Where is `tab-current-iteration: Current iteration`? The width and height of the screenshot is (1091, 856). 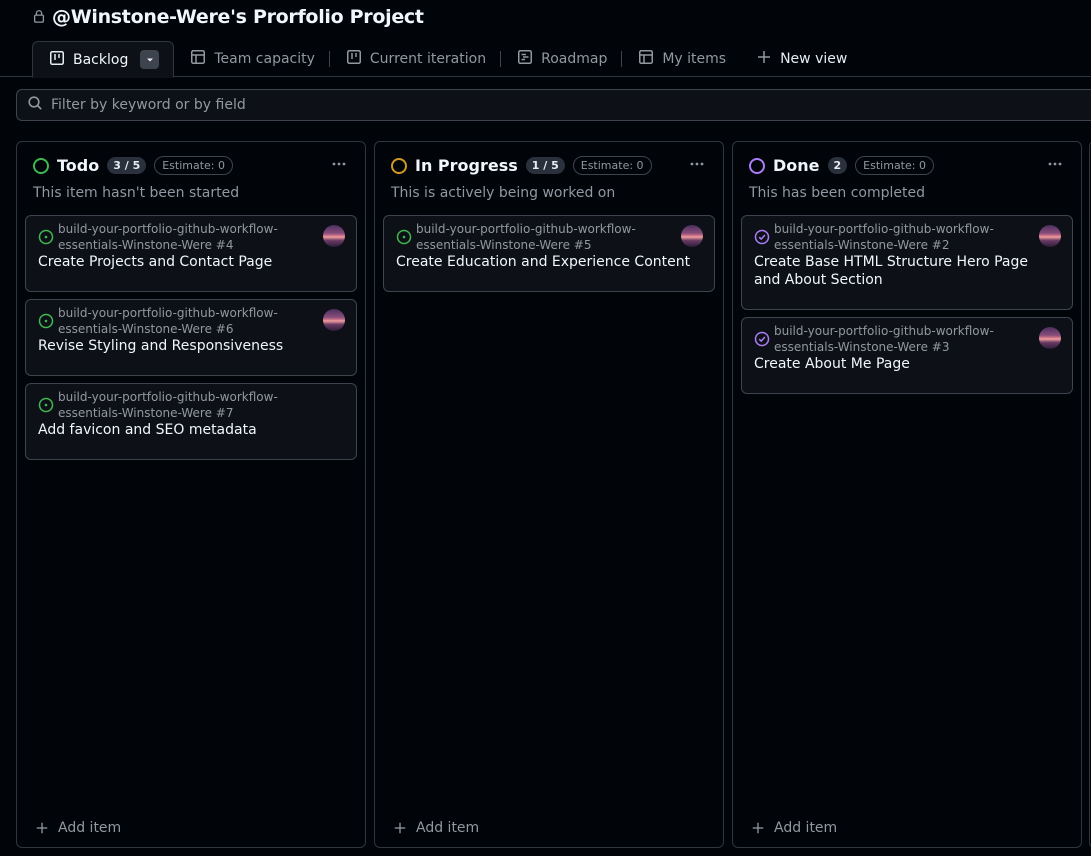
tab-current-iteration: Current iteration is located at coordinates (415, 59).